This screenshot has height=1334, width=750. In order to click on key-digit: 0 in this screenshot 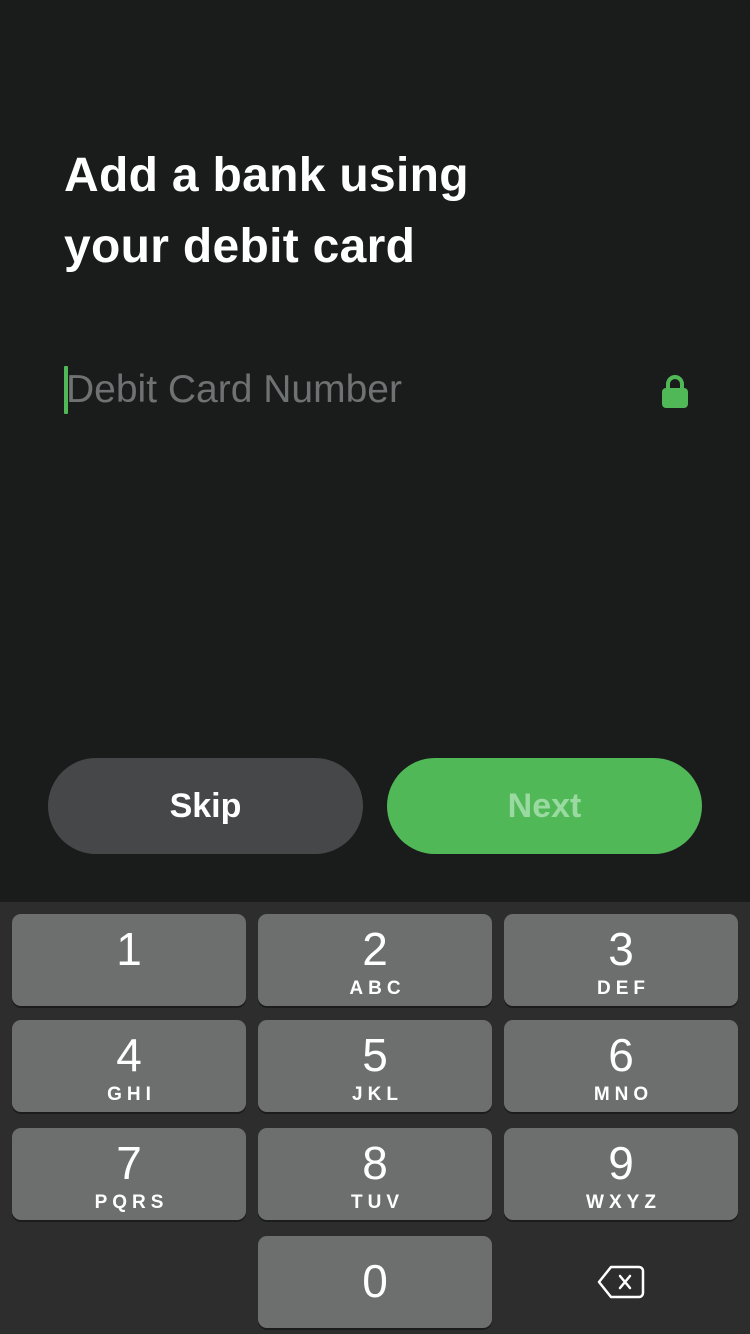, I will do `click(375, 1281)`.